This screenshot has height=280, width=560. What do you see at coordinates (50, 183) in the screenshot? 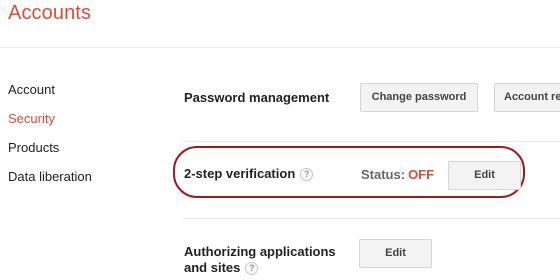
I see `sidebar-item-data-liberation: Data liberation` at bounding box center [50, 183].